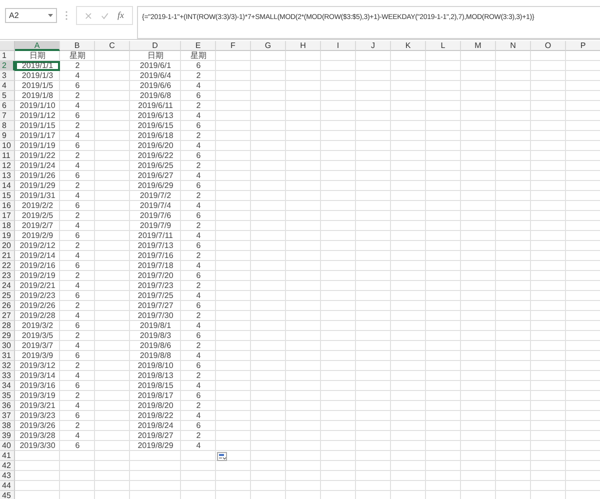 The width and height of the screenshot is (600, 499). Describe the element at coordinates (7, 256) in the screenshot. I see `row-header: 21` at that location.